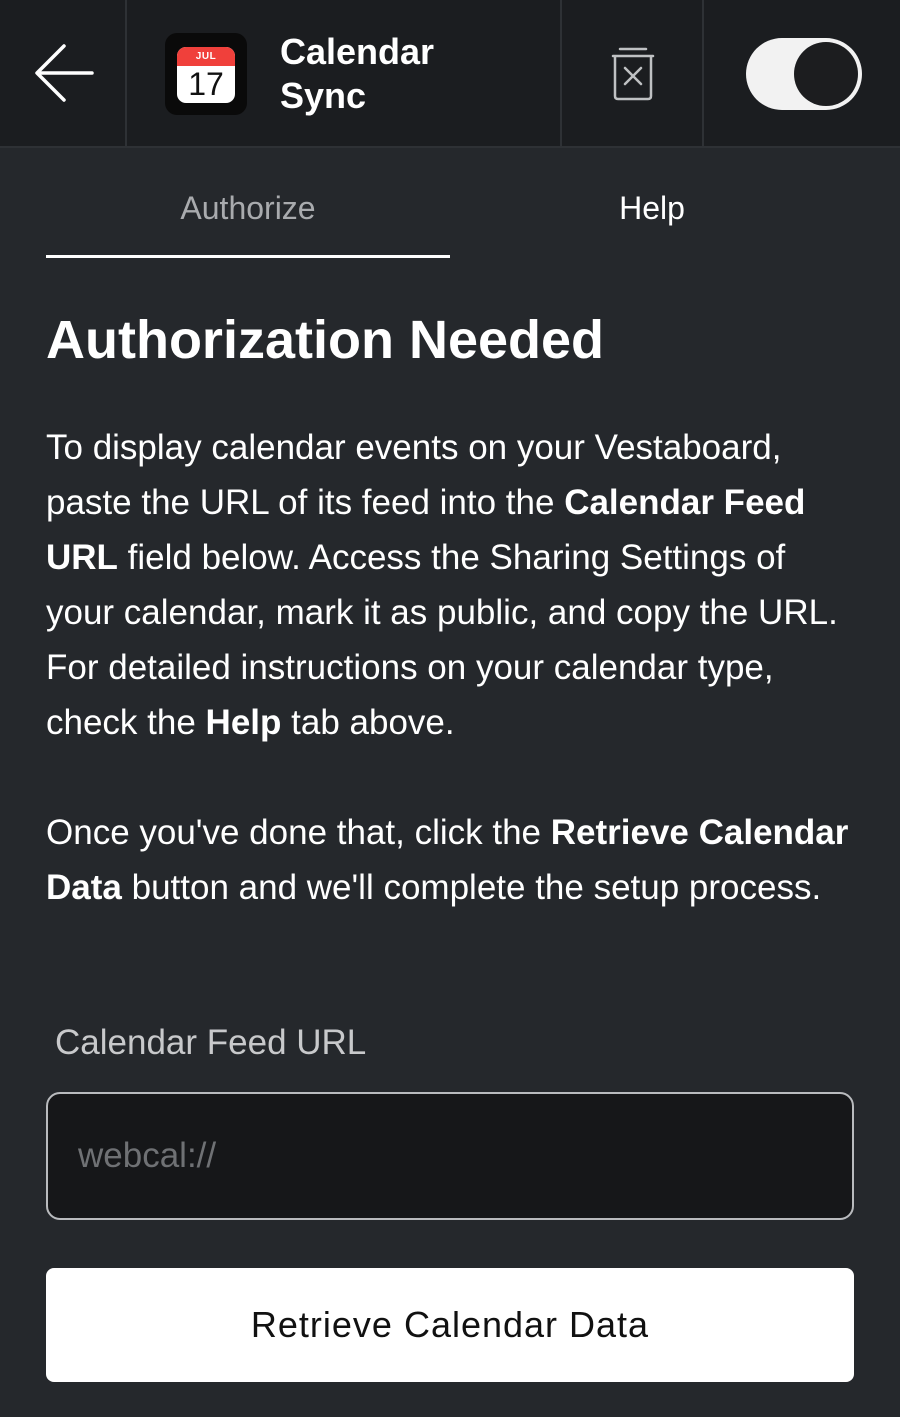 The width and height of the screenshot is (900, 1417). I want to click on instructions-text: tab above., so click(368, 722).